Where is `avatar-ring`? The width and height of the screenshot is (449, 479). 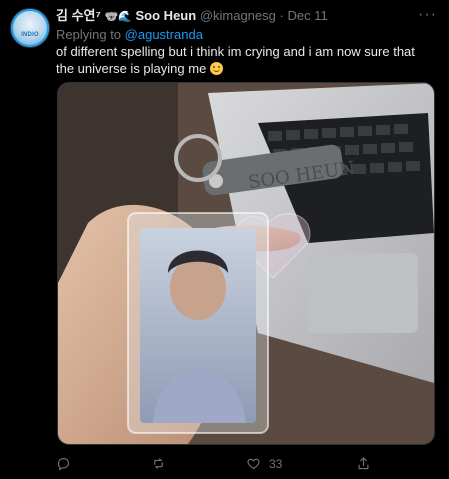 avatar-ring is located at coordinates (30, 28).